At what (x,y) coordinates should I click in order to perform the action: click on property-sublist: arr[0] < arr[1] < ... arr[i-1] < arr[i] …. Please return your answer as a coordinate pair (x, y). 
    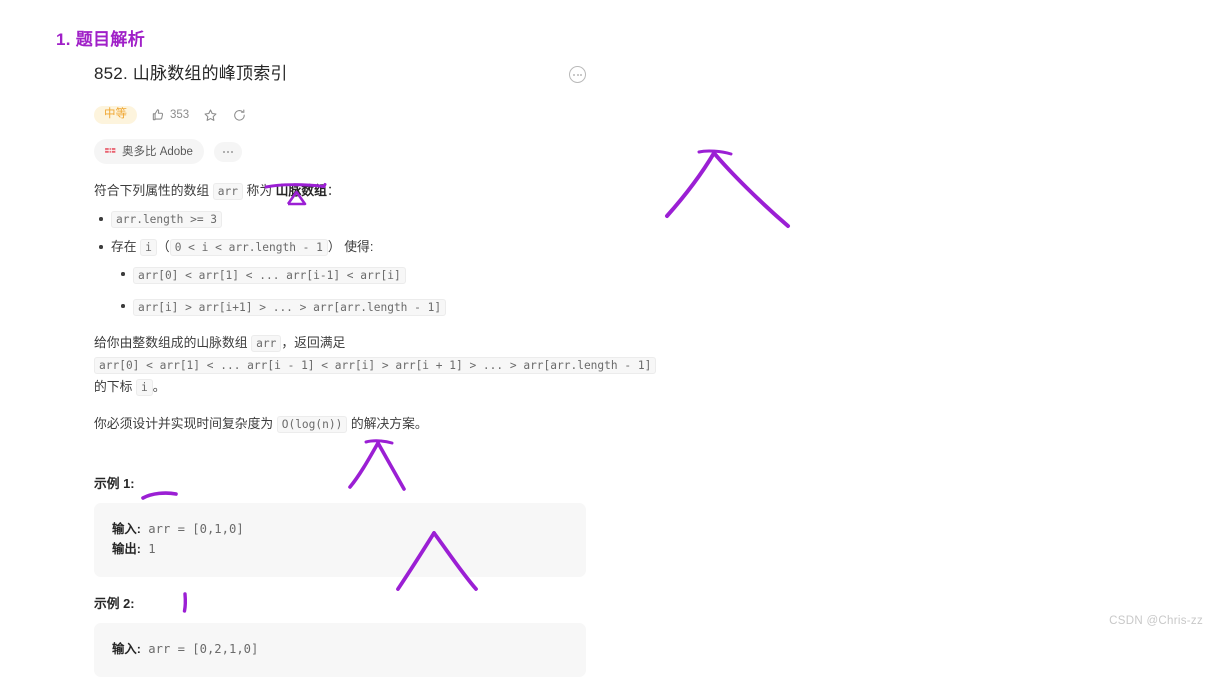
    Looking at the image, I should click on (348, 291).